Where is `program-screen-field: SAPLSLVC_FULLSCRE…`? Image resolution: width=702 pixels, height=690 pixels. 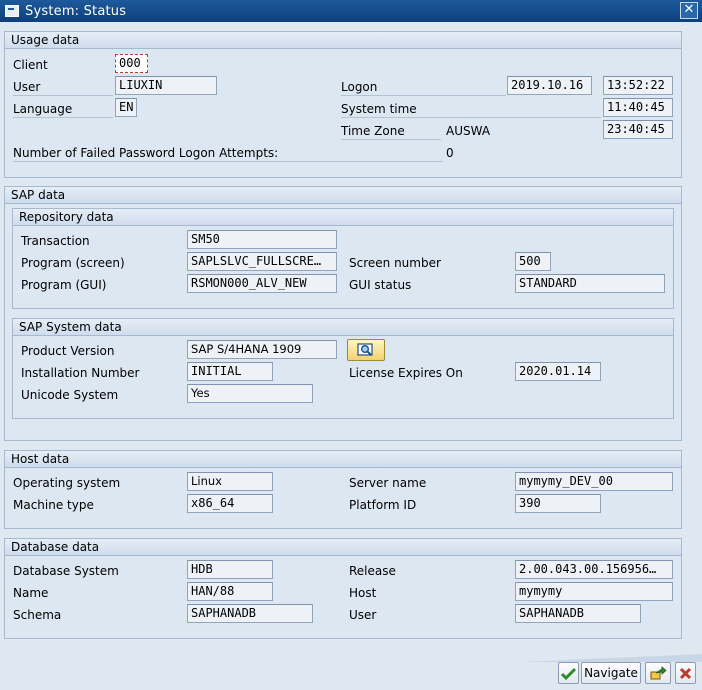
program-screen-field: SAPLSLVC_FULLSCRE… is located at coordinates (262, 261).